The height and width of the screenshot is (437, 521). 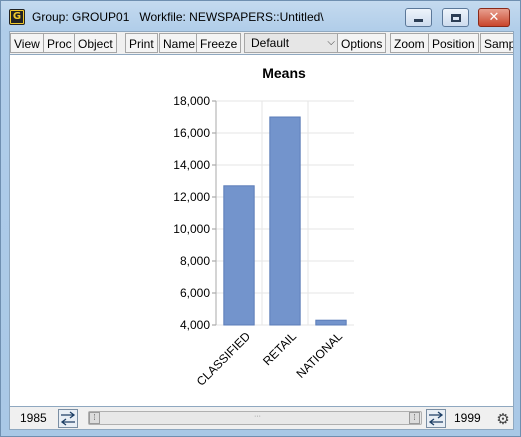 What do you see at coordinates (191, 133) in the screenshot?
I see `y-tick-label: 16,000` at bounding box center [191, 133].